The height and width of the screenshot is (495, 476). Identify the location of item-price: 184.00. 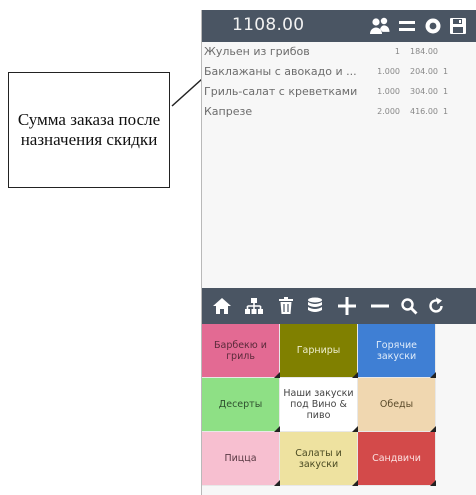
(424, 51).